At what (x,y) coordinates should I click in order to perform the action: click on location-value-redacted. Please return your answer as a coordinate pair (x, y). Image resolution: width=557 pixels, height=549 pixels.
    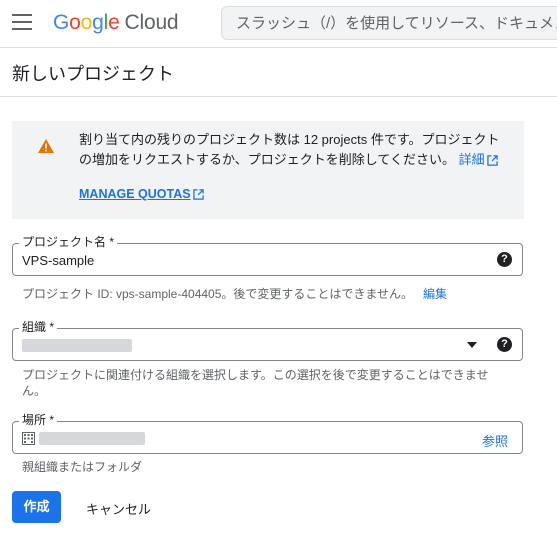
    Looking at the image, I should click on (92, 438).